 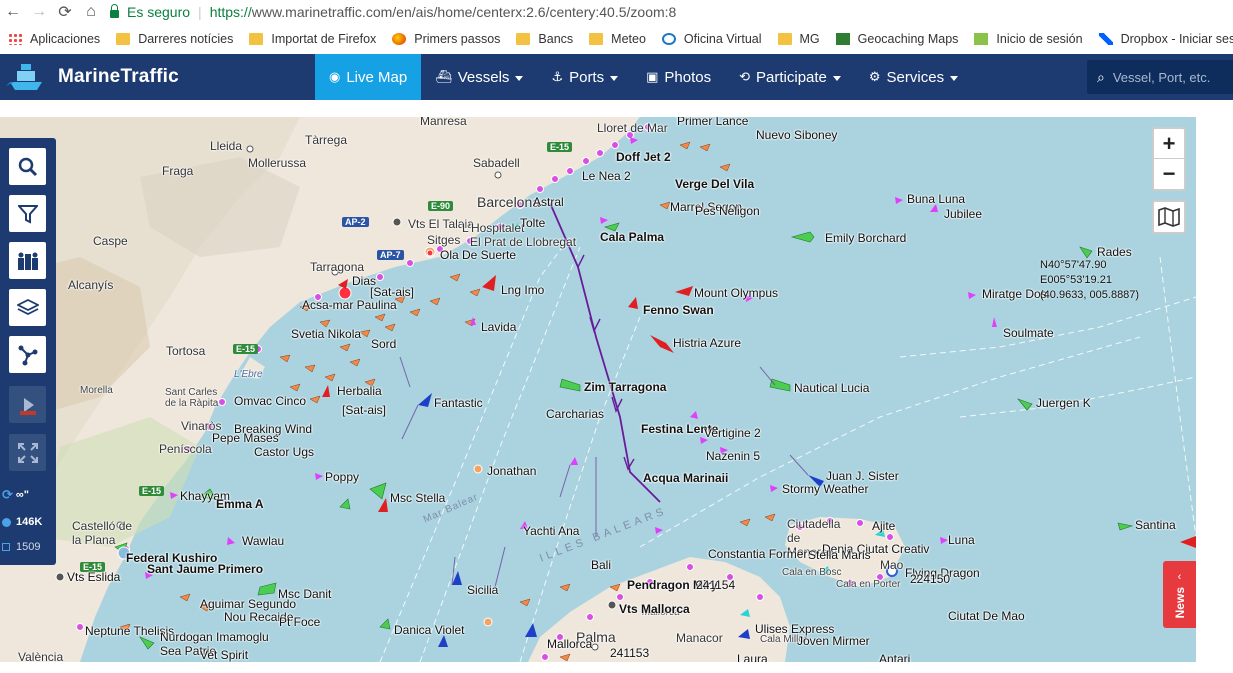 What do you see at coordinates (458, 403) in the screenshot?
I see `vessel-label: Fantastic` at bounding box center [458, 403].